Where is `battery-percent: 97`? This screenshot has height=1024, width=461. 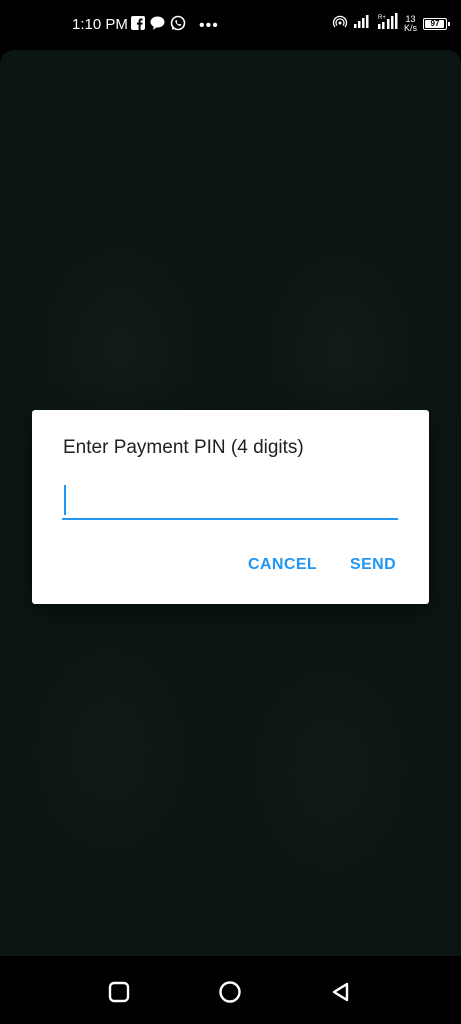
battery-percent: 97 is located at coordinates (435, 23).